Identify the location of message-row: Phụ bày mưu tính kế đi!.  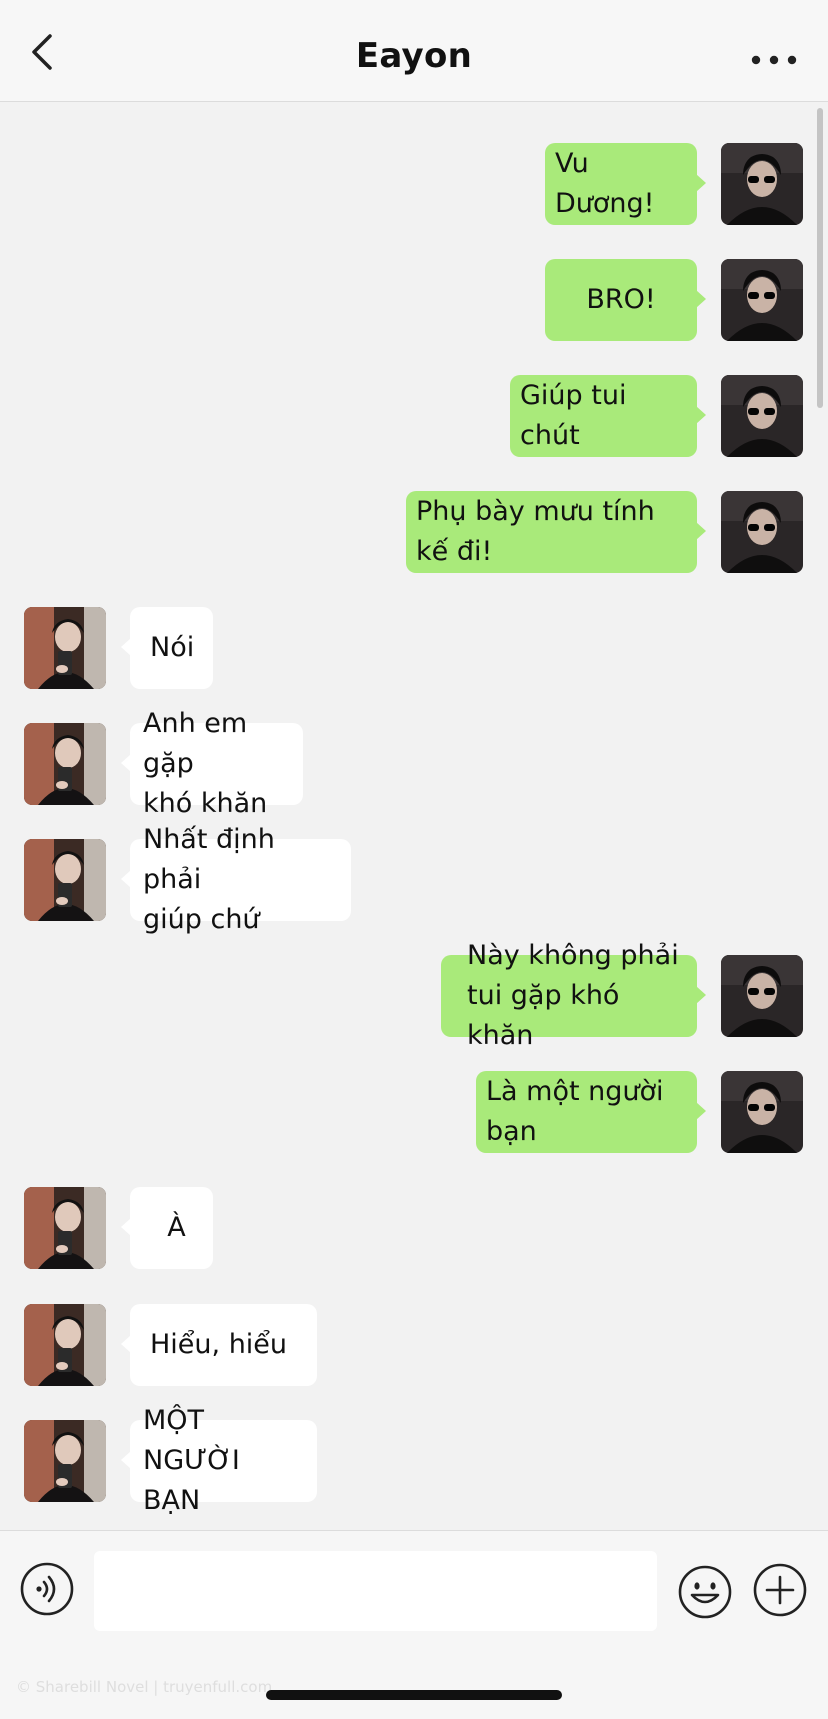
(414, 532).